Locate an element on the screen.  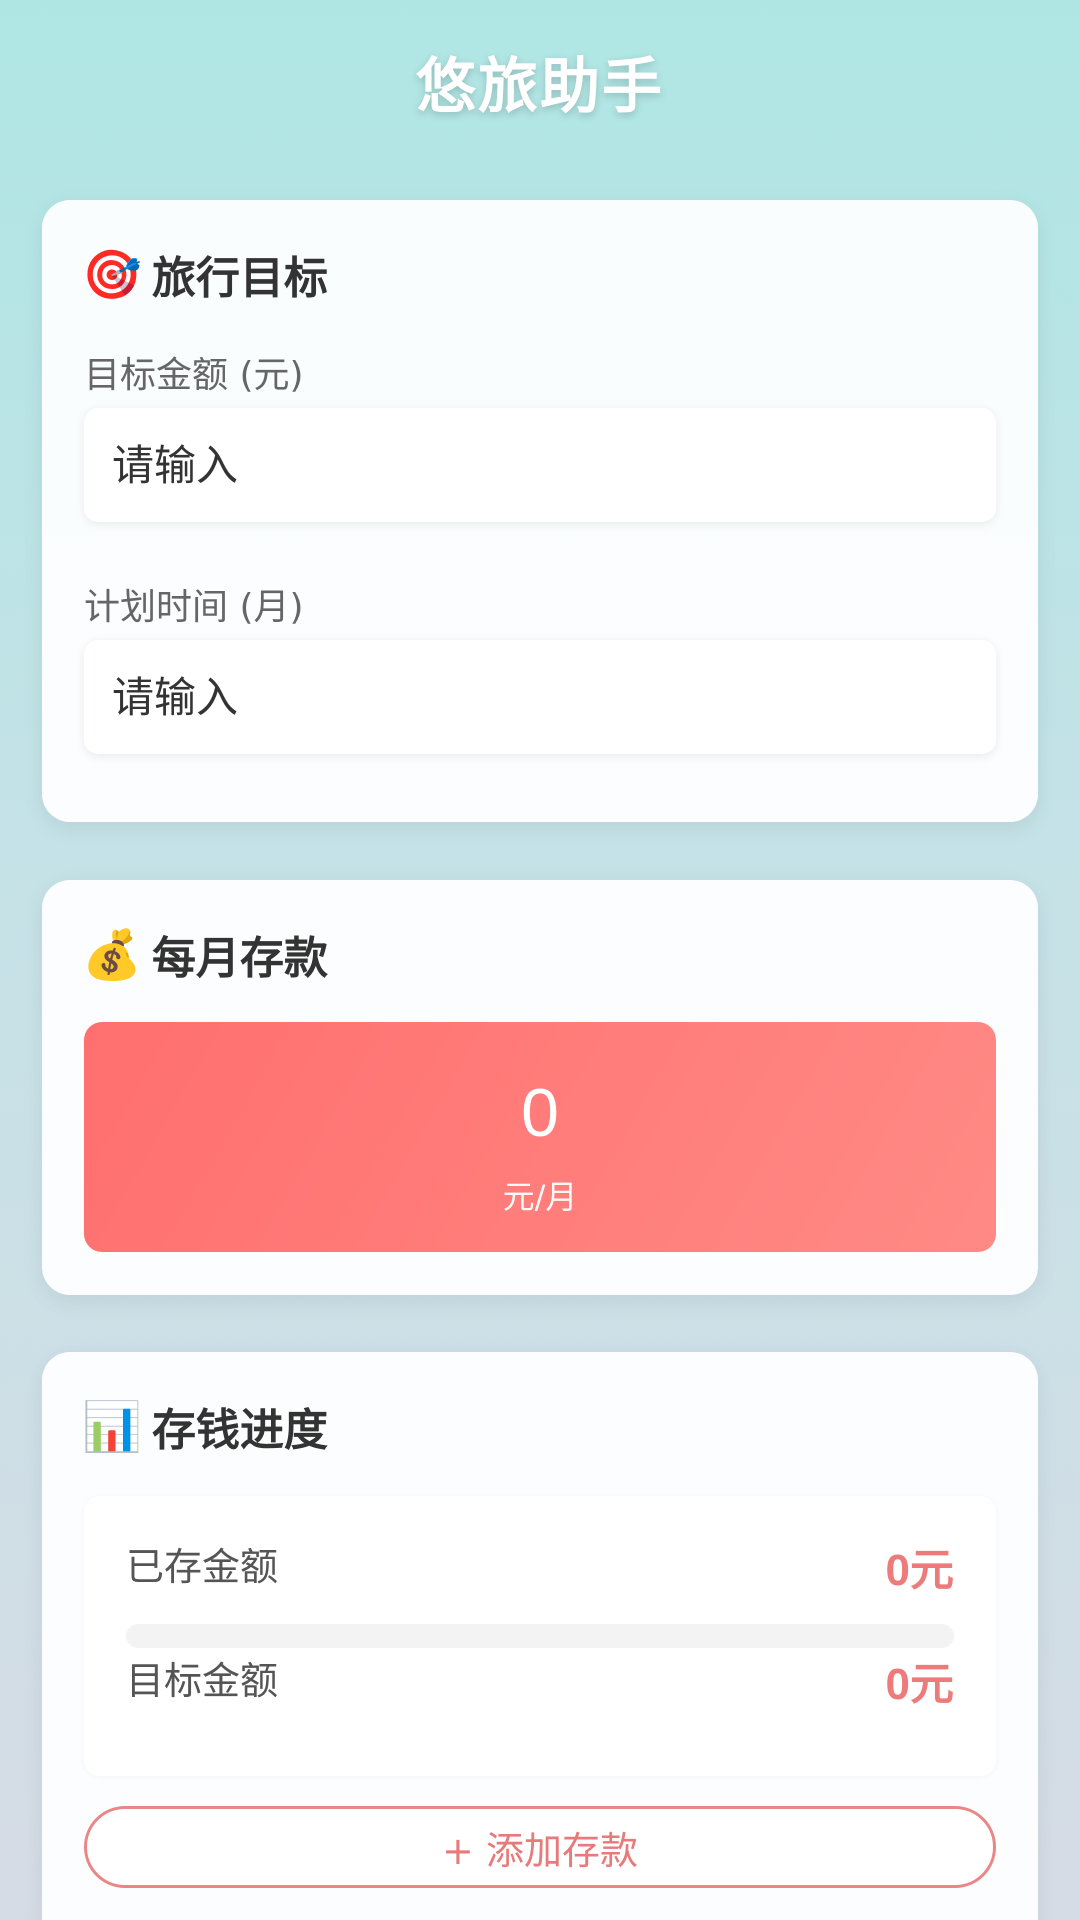
progress-summary-panel: 已存金额 0元 目标金额 0元 is located at coordinates (540, 1636).